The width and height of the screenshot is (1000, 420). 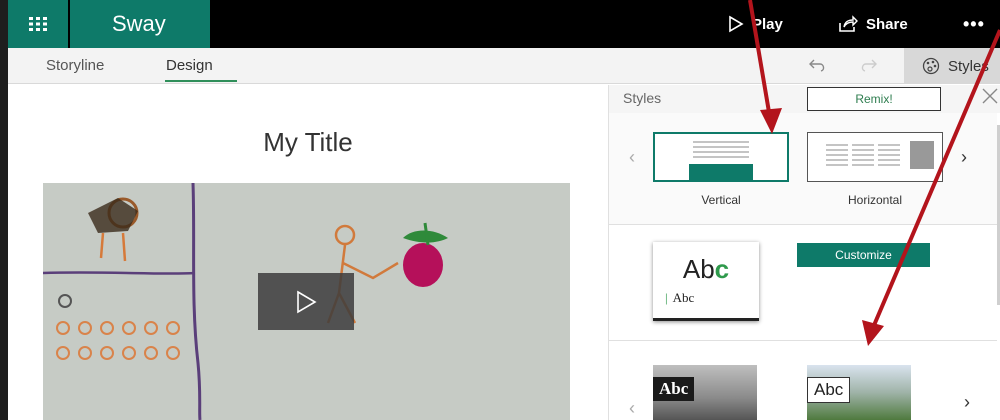 I want to click on layout-horizontal-label: Horizontal, so click(x=875, y=200).